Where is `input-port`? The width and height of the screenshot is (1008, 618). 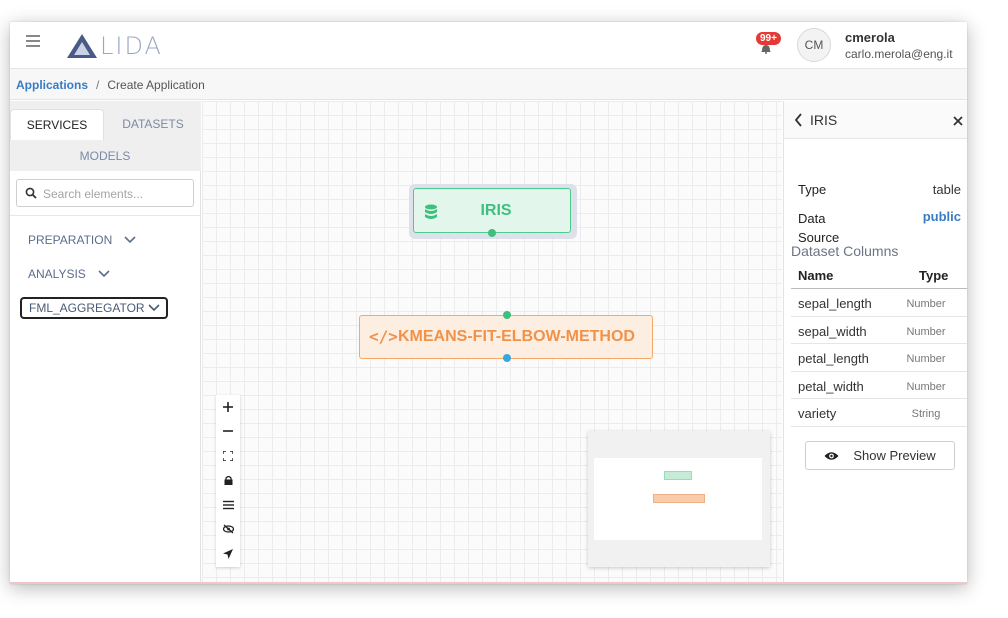 input-port is located at coordinates (507, 315).